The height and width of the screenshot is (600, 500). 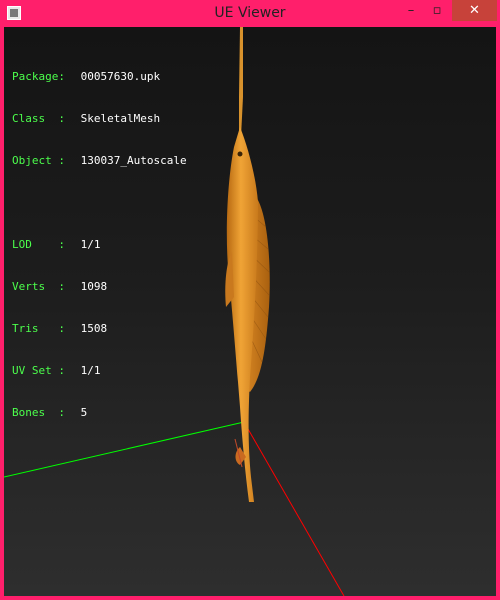 What do you see at coordinates (133, 160) in the screenshot?
I see `info-object-value: 130037_Autoscale` at bounding box center [133, 160].